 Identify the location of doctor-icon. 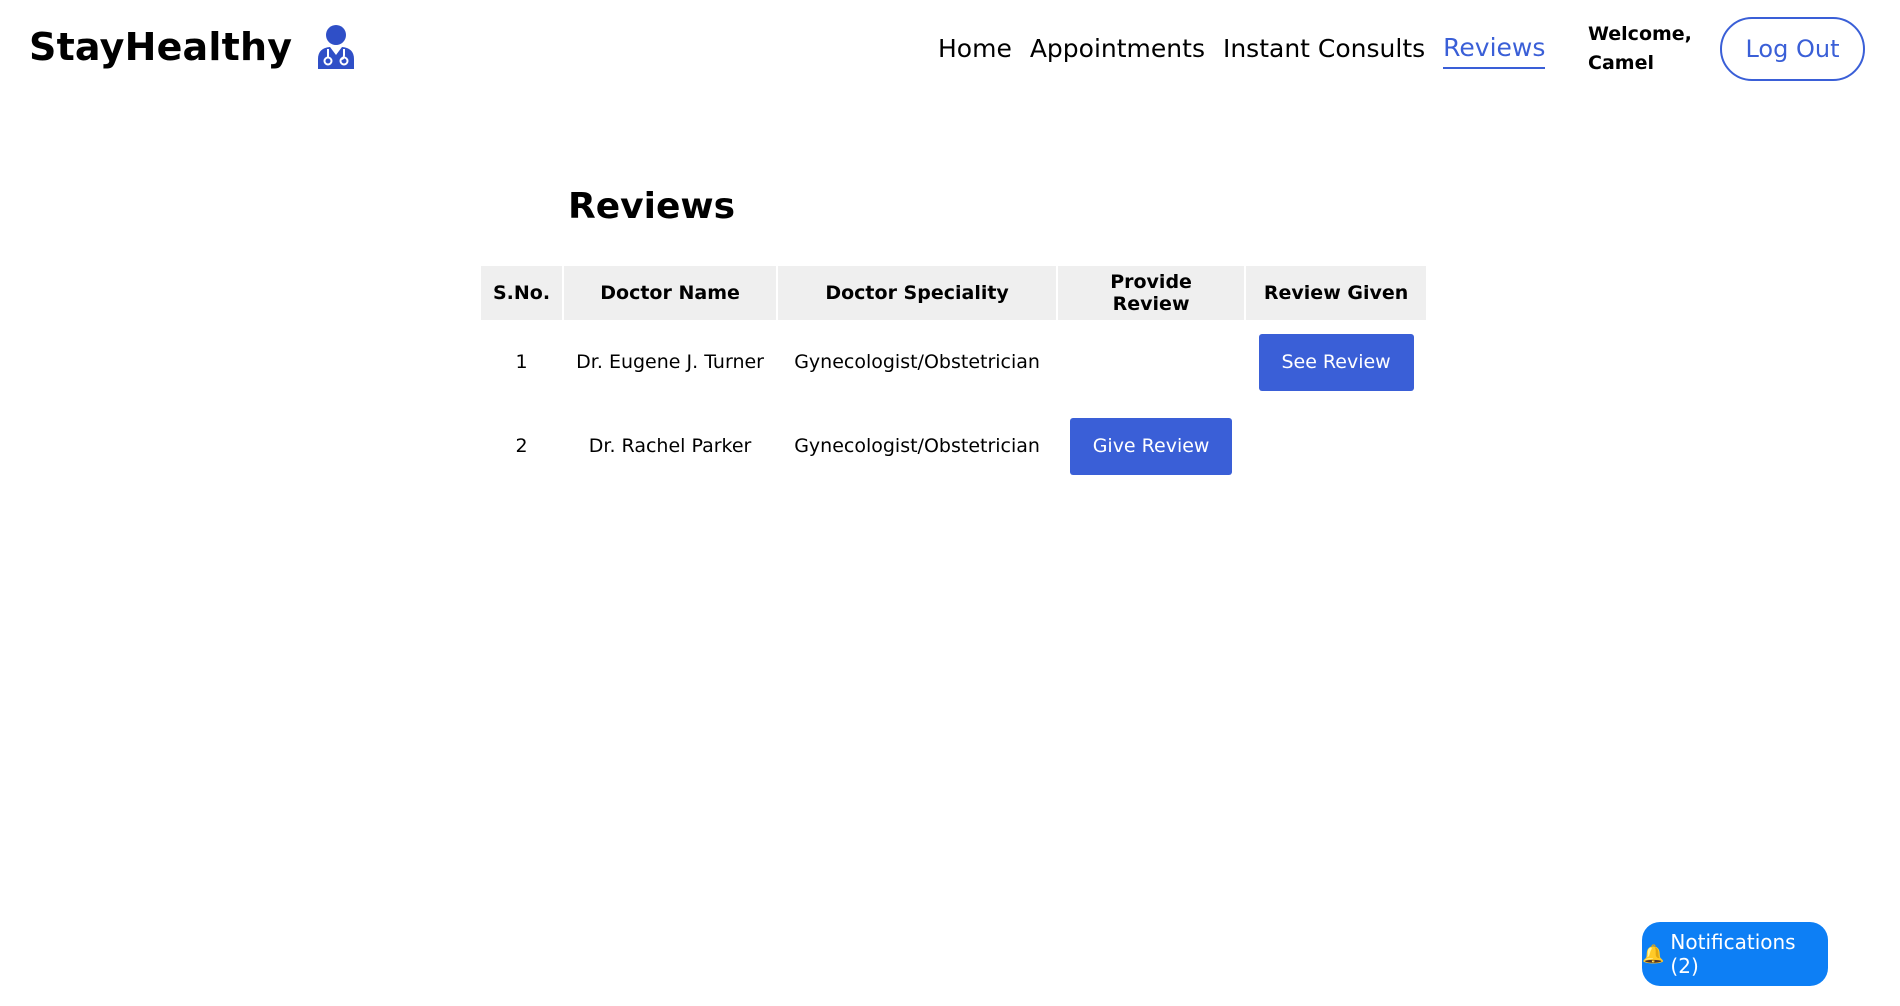
(336, 47).